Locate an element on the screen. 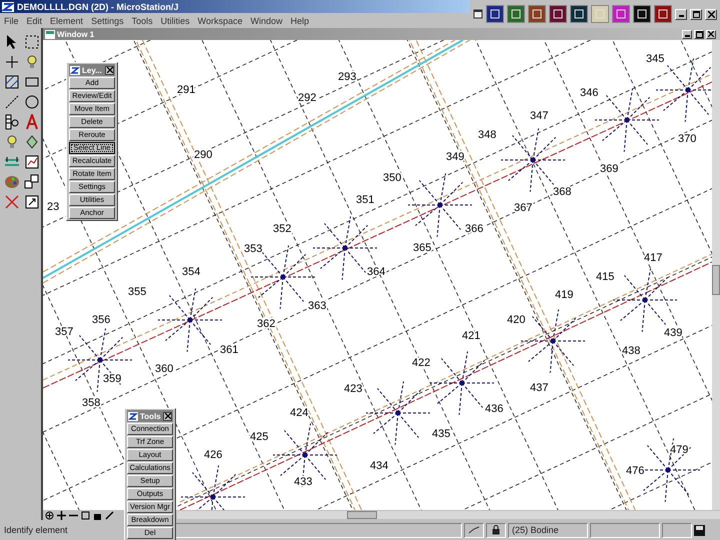 The height and width of the screenshot is (540, 720). menu-item: Window is located at coordinates (266, 21).